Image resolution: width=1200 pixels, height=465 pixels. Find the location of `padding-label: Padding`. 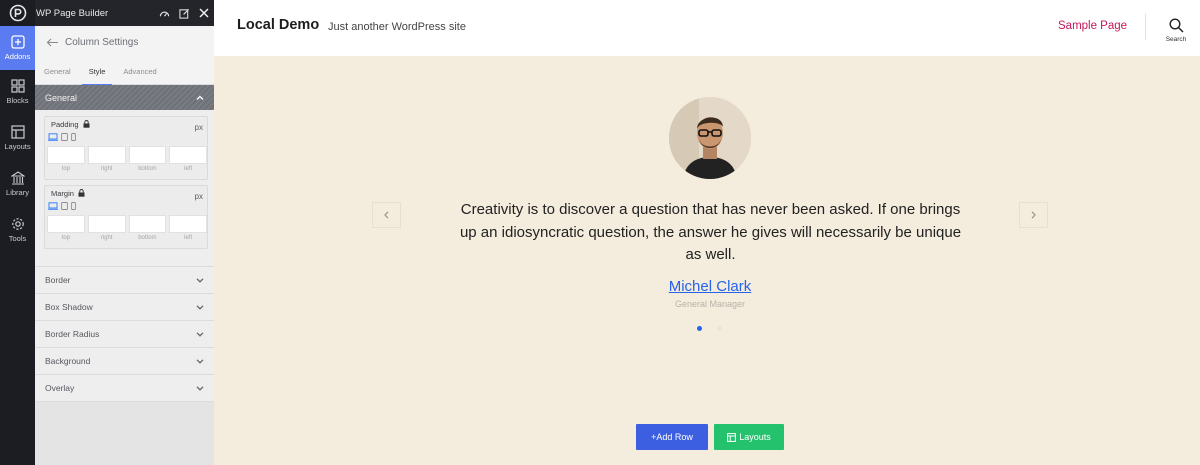

padding-label: Padding is located at coordinates (65, 124).